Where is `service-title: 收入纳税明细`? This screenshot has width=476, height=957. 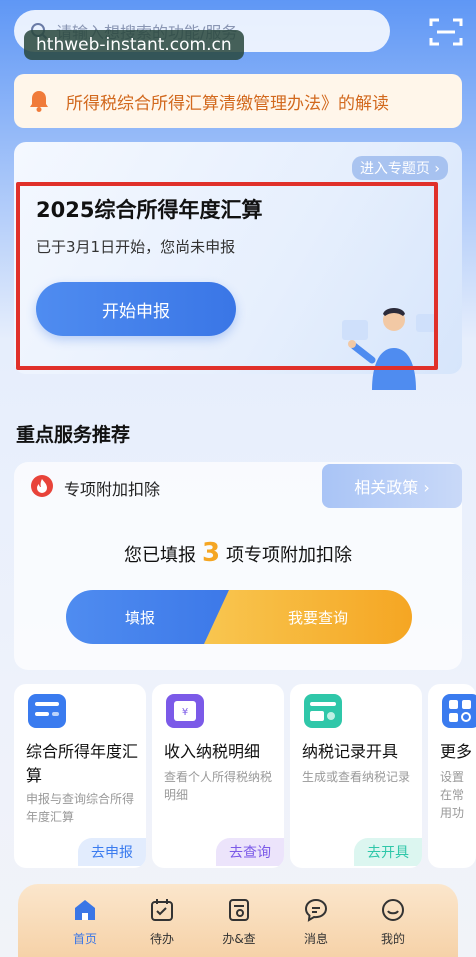 service-title: 收入纳税明细 is located at coordinates (212, 751).